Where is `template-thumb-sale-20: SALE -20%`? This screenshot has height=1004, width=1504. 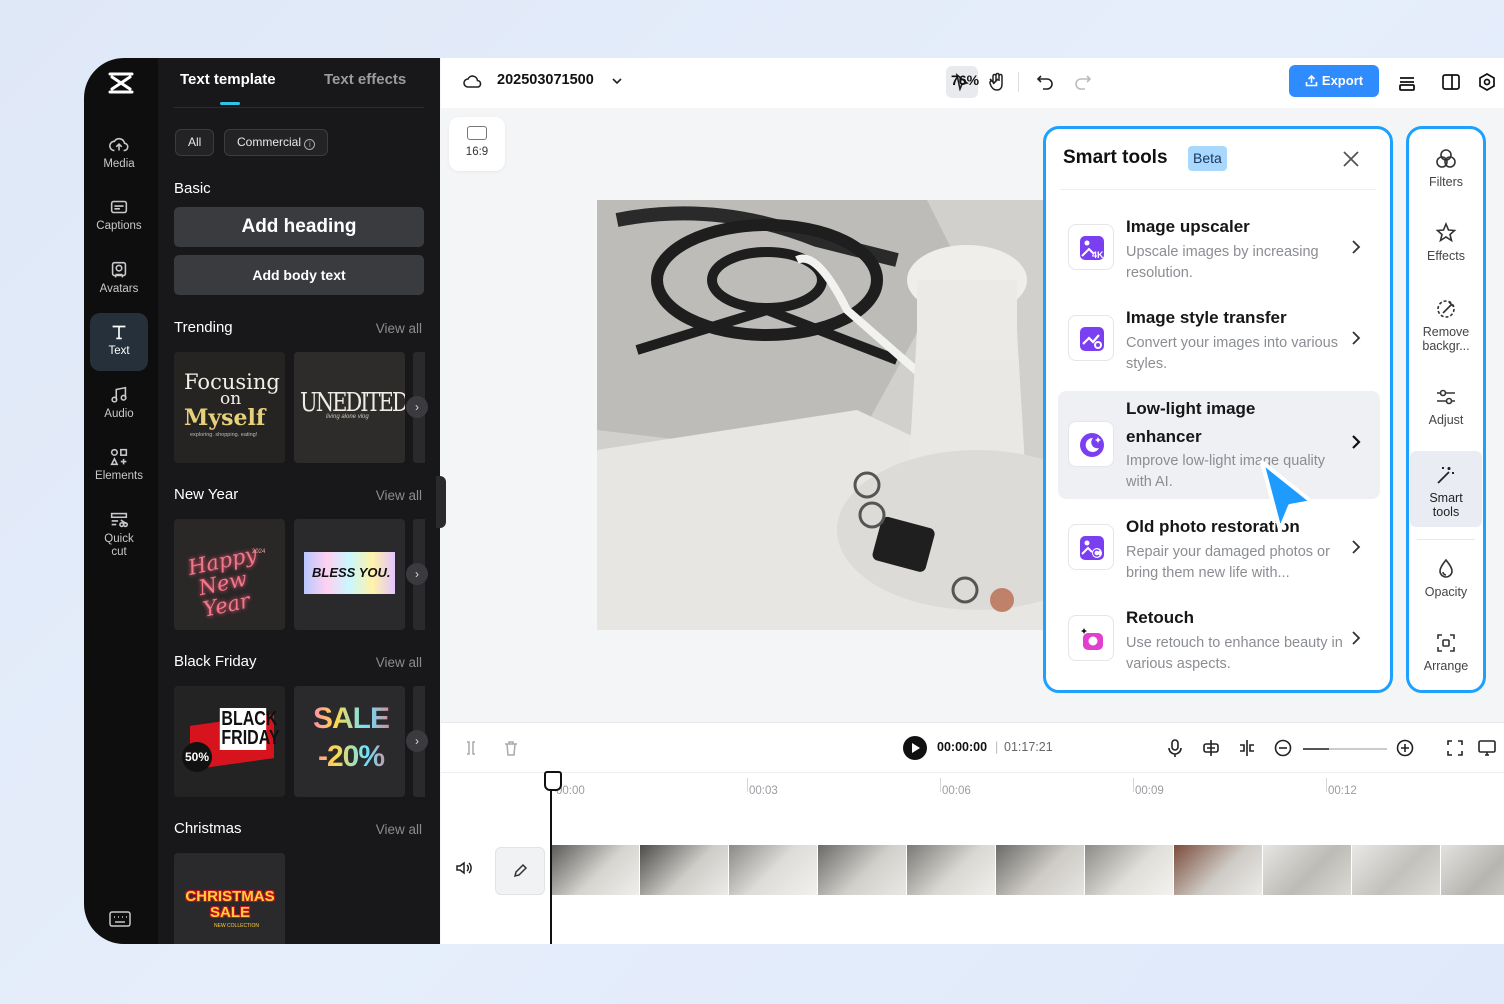
template-thumb-sale-20: SALE -20% is located at coordinates (349, 741).